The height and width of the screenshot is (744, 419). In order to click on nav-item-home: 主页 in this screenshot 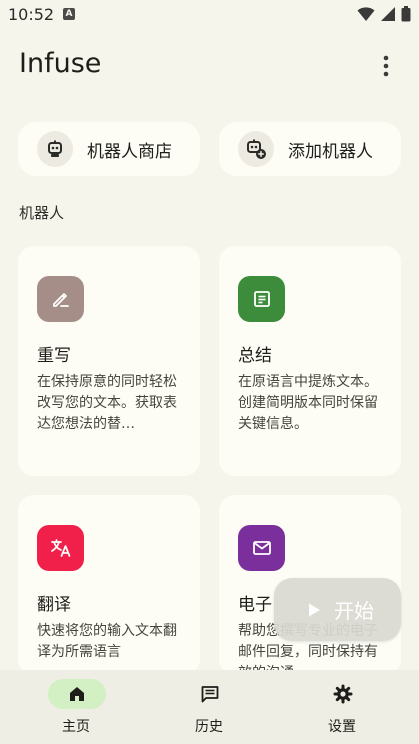, I will do `click(76, 707)`.